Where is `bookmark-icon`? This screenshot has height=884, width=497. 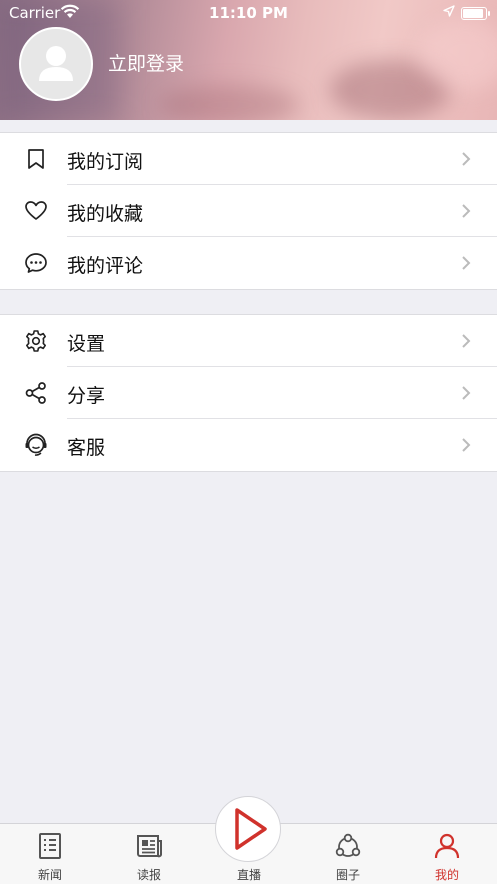 bookmark-icon is located at coordinates (36, 159).